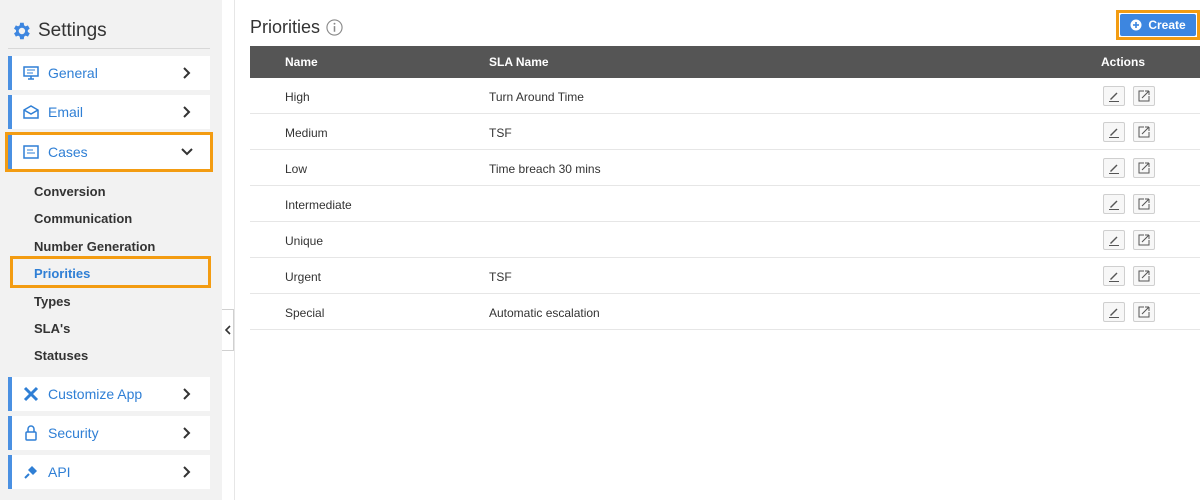 This screenshot has height=500, width=1200. I want to click on table-row: Unique, so click(725, 240).